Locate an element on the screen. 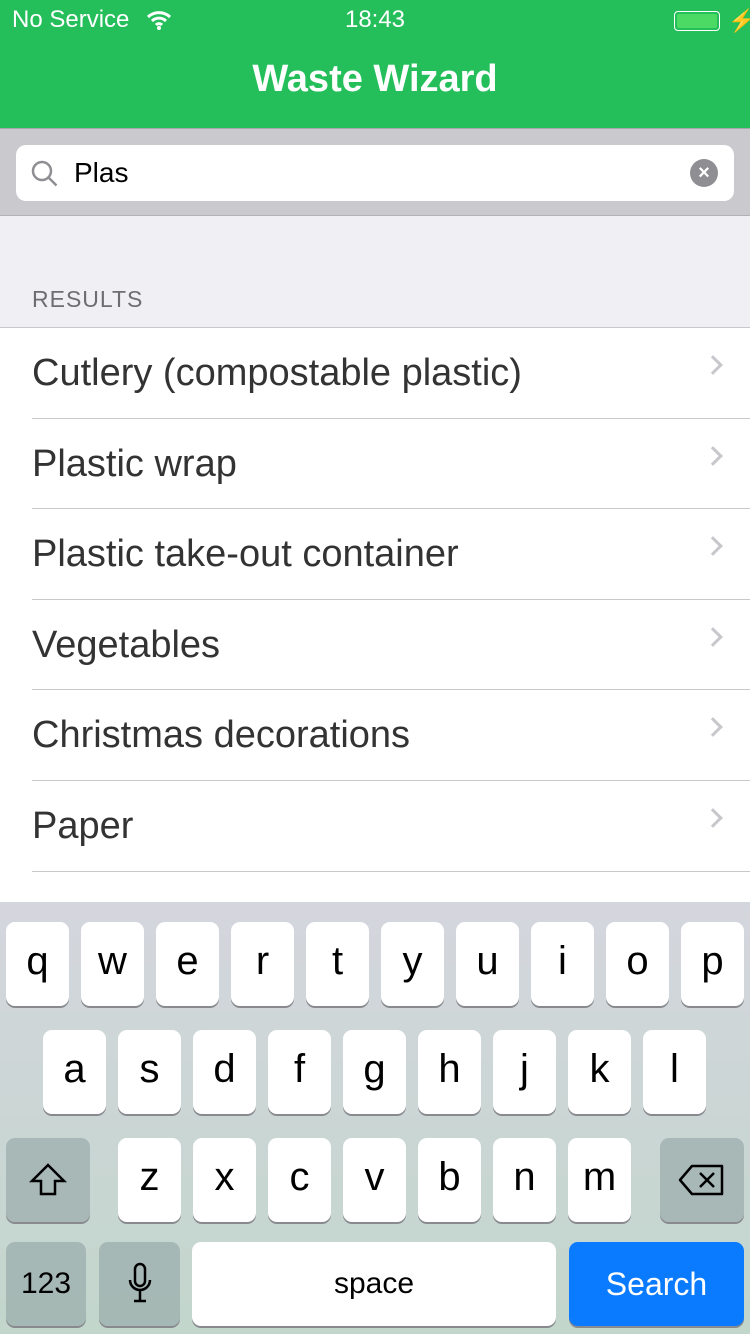  key-p: p is located at coordinates (712, 964).